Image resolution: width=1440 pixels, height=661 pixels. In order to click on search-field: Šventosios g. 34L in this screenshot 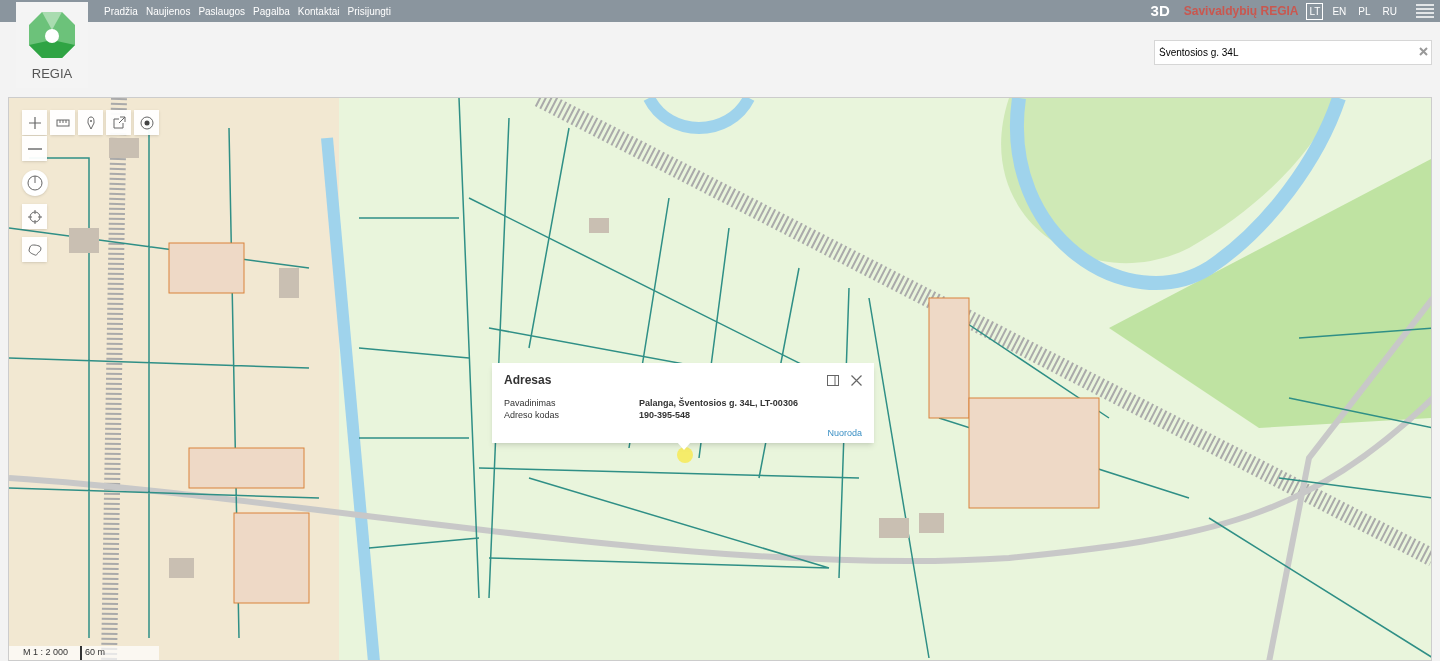, I will do `click(1293, 52)`.